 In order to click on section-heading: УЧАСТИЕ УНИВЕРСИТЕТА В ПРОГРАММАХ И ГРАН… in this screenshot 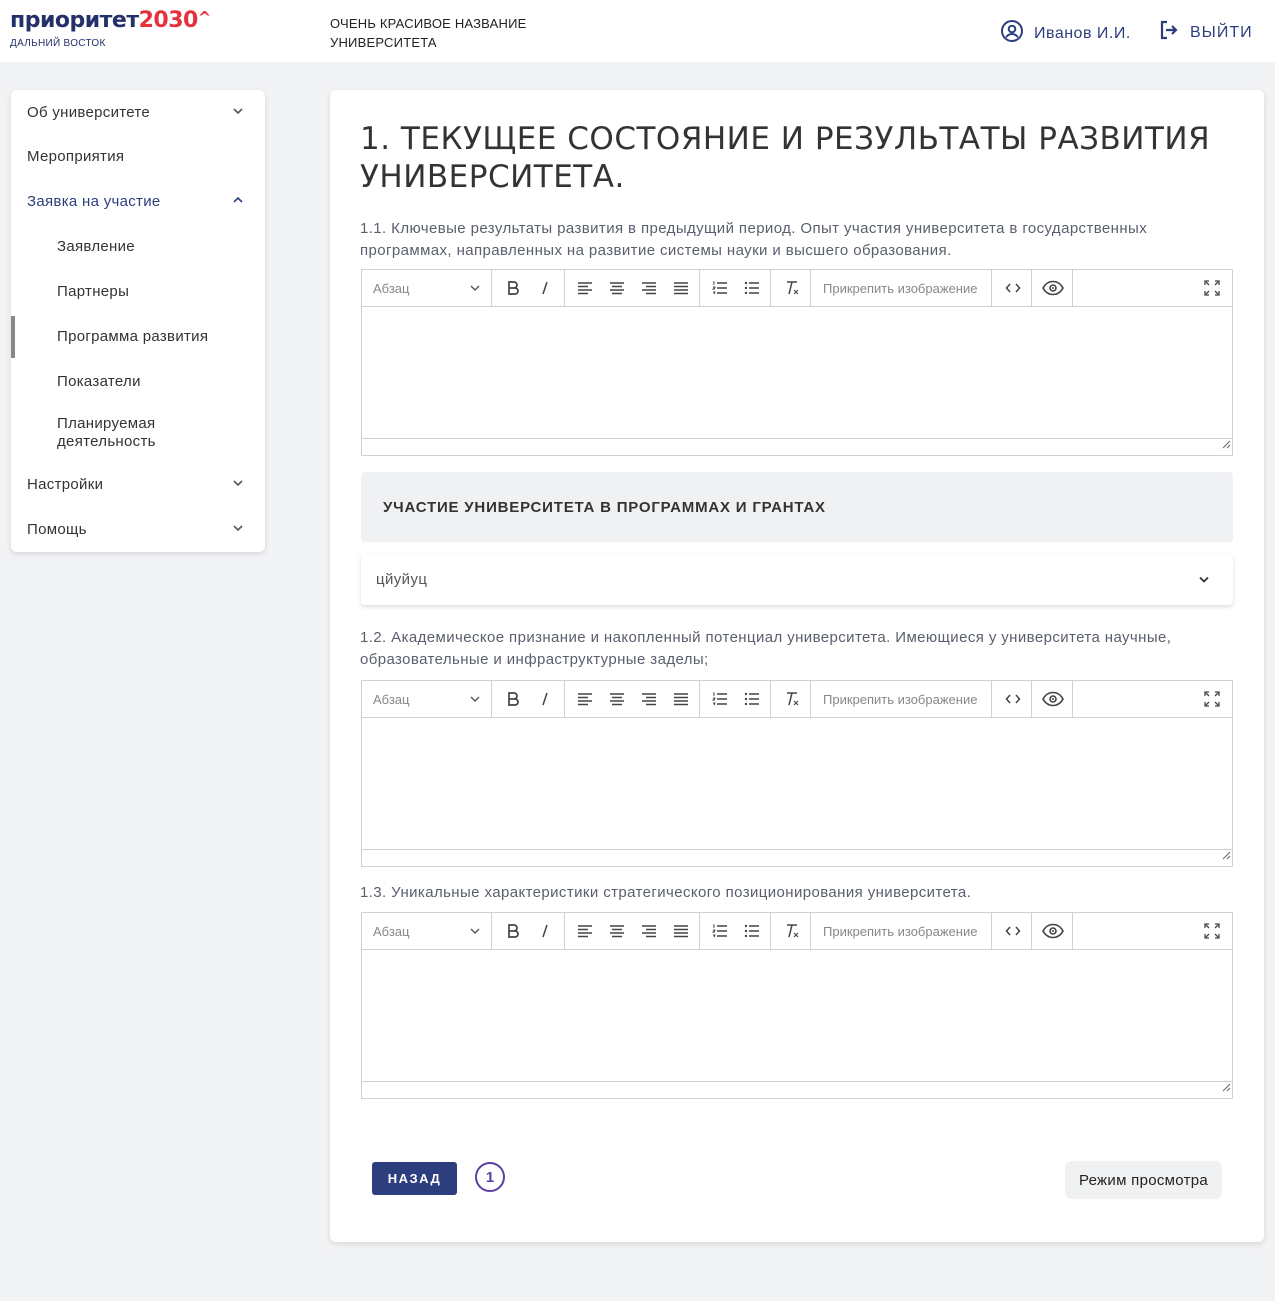, I will do `click(797, 507)`.